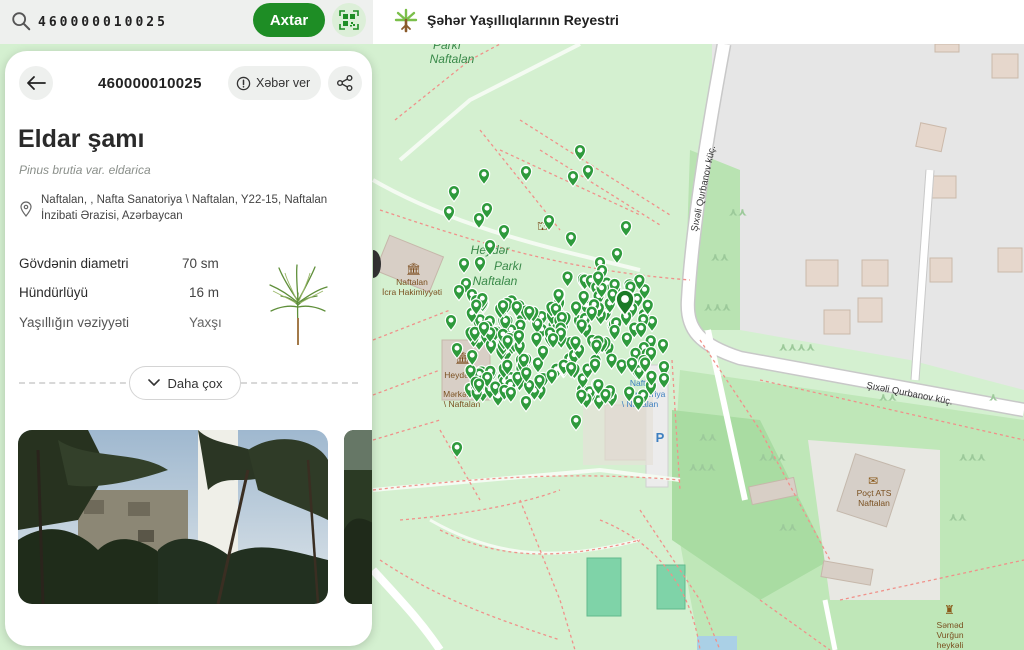 The image size is (1024, 650). I want to click on back-button, so click(36, 83).